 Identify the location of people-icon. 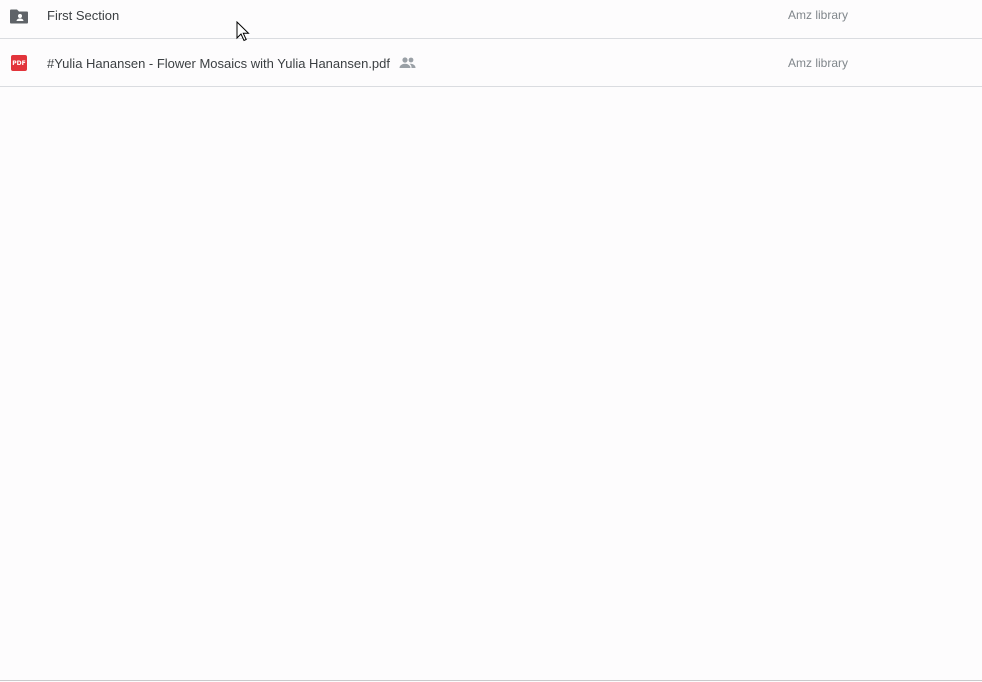
(407, 62).